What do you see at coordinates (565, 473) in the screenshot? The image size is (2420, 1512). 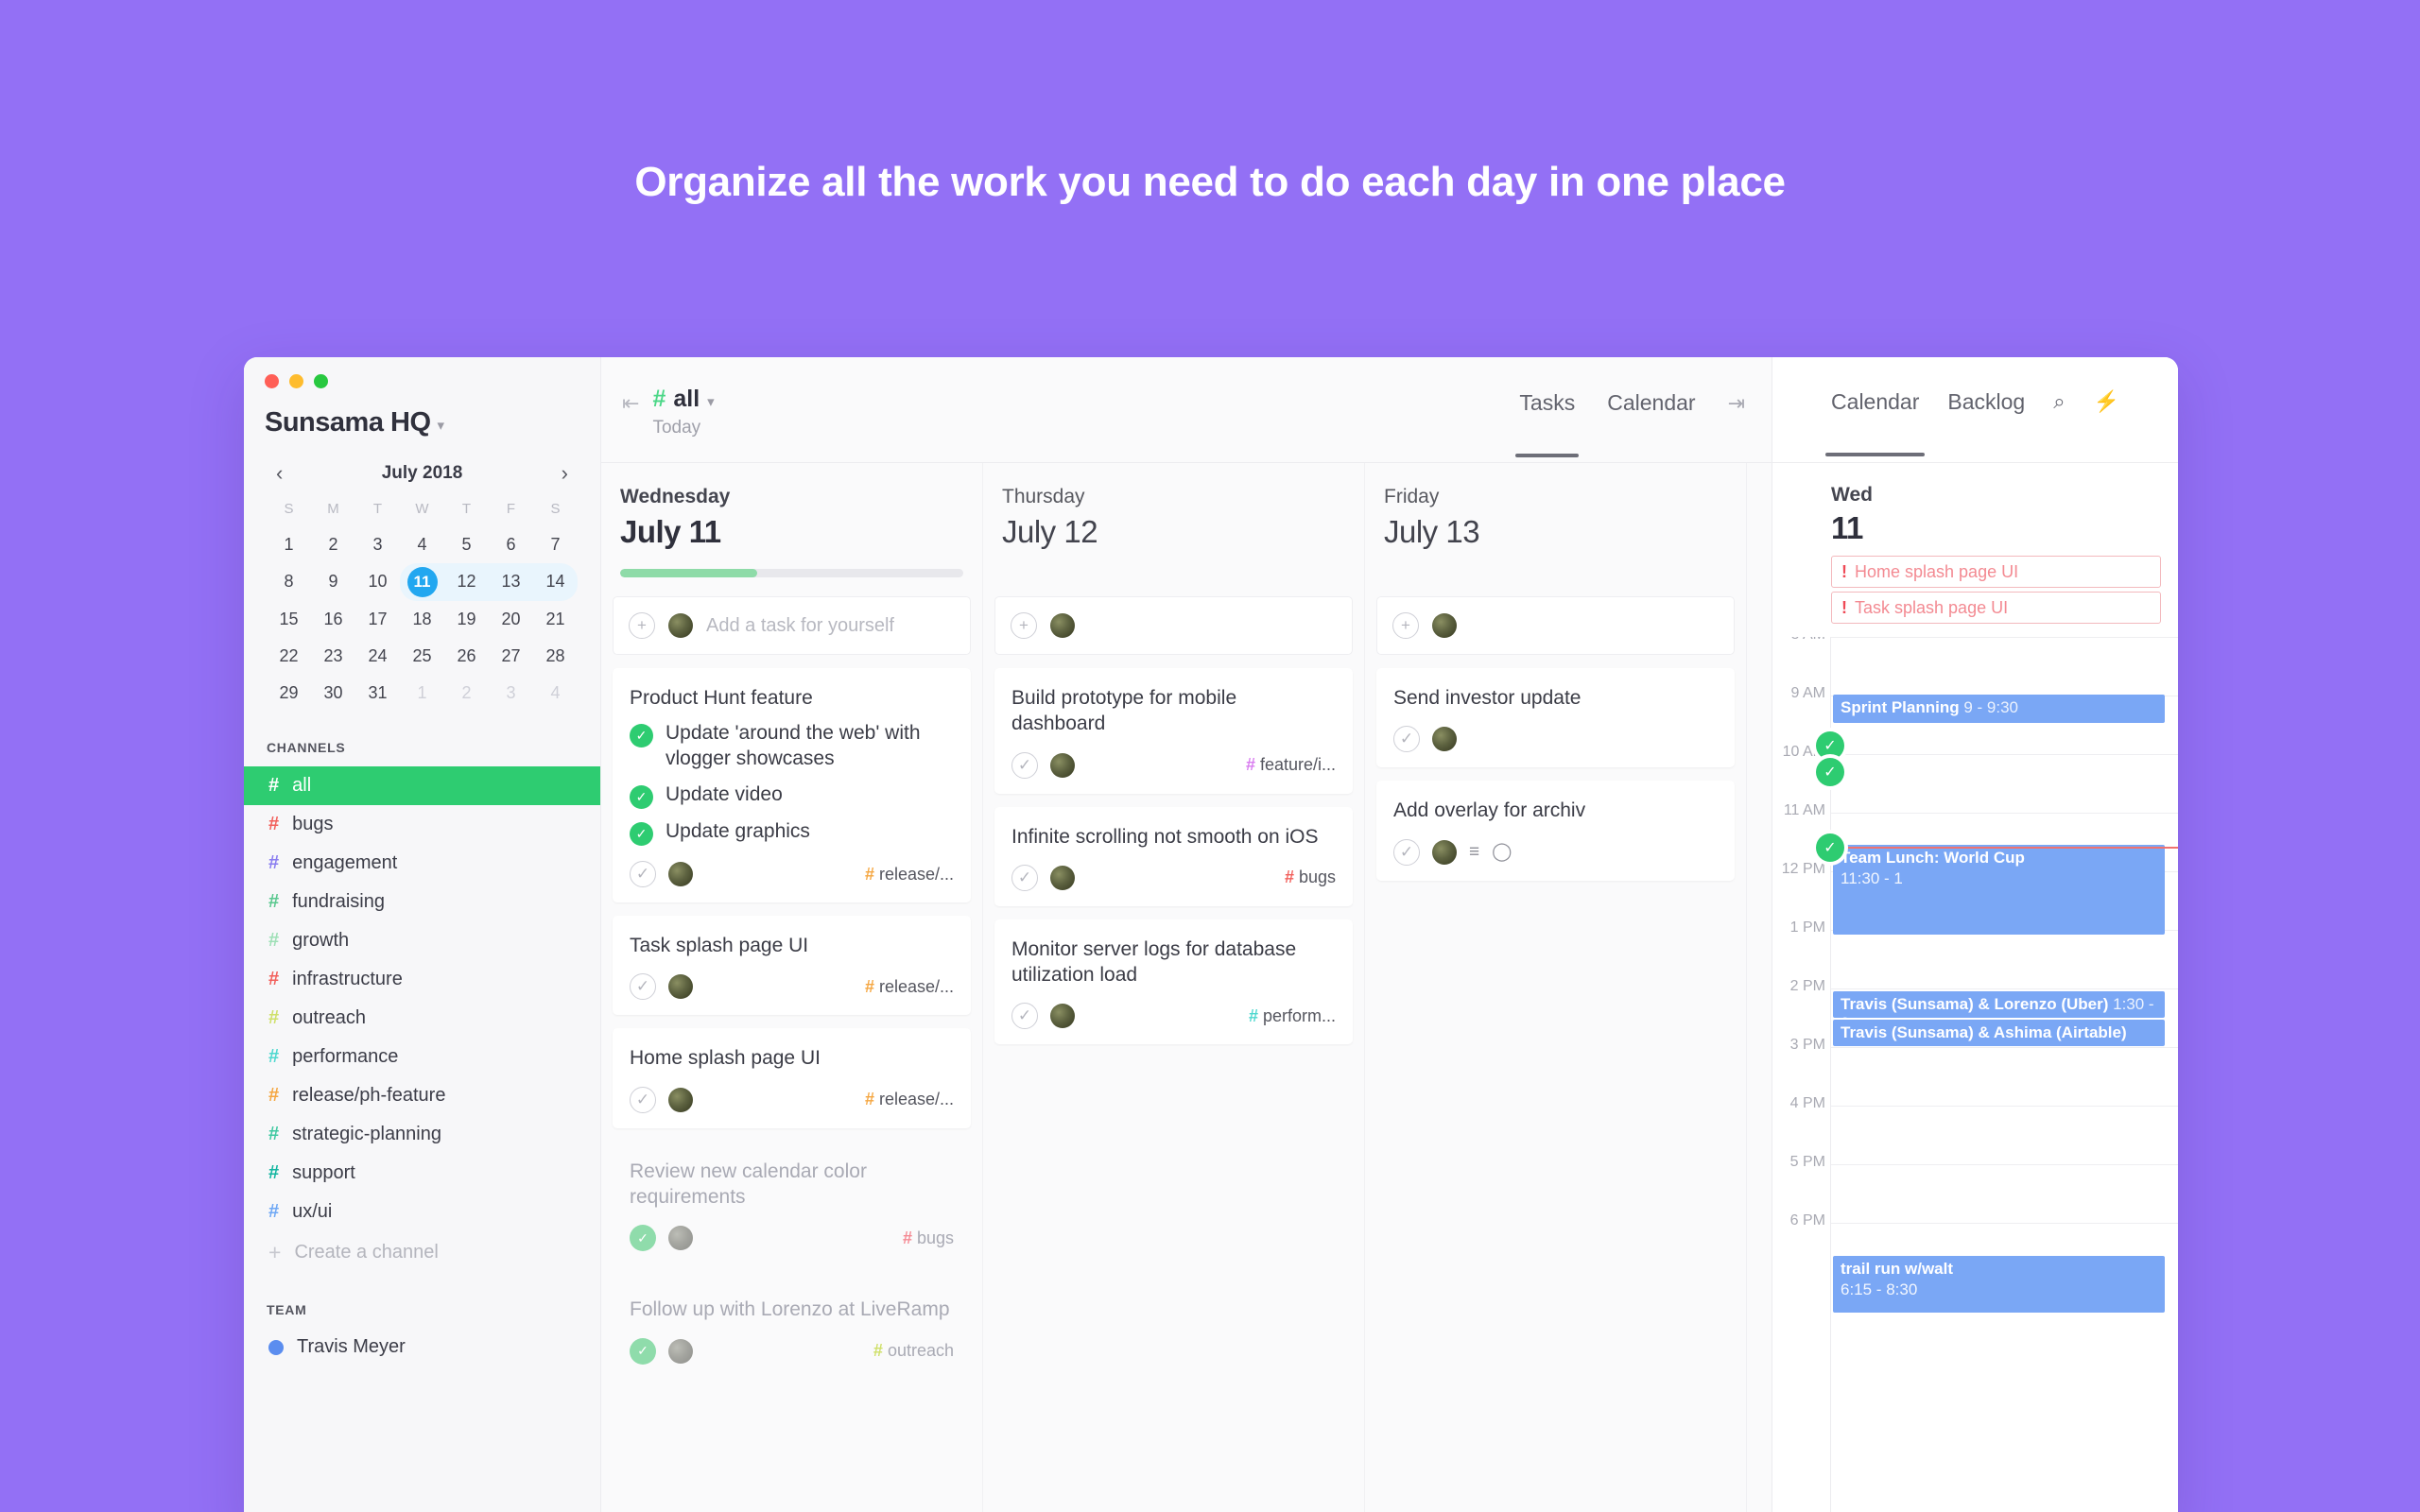 I see `next-month-button: ›` at bounding box center [565, 473].